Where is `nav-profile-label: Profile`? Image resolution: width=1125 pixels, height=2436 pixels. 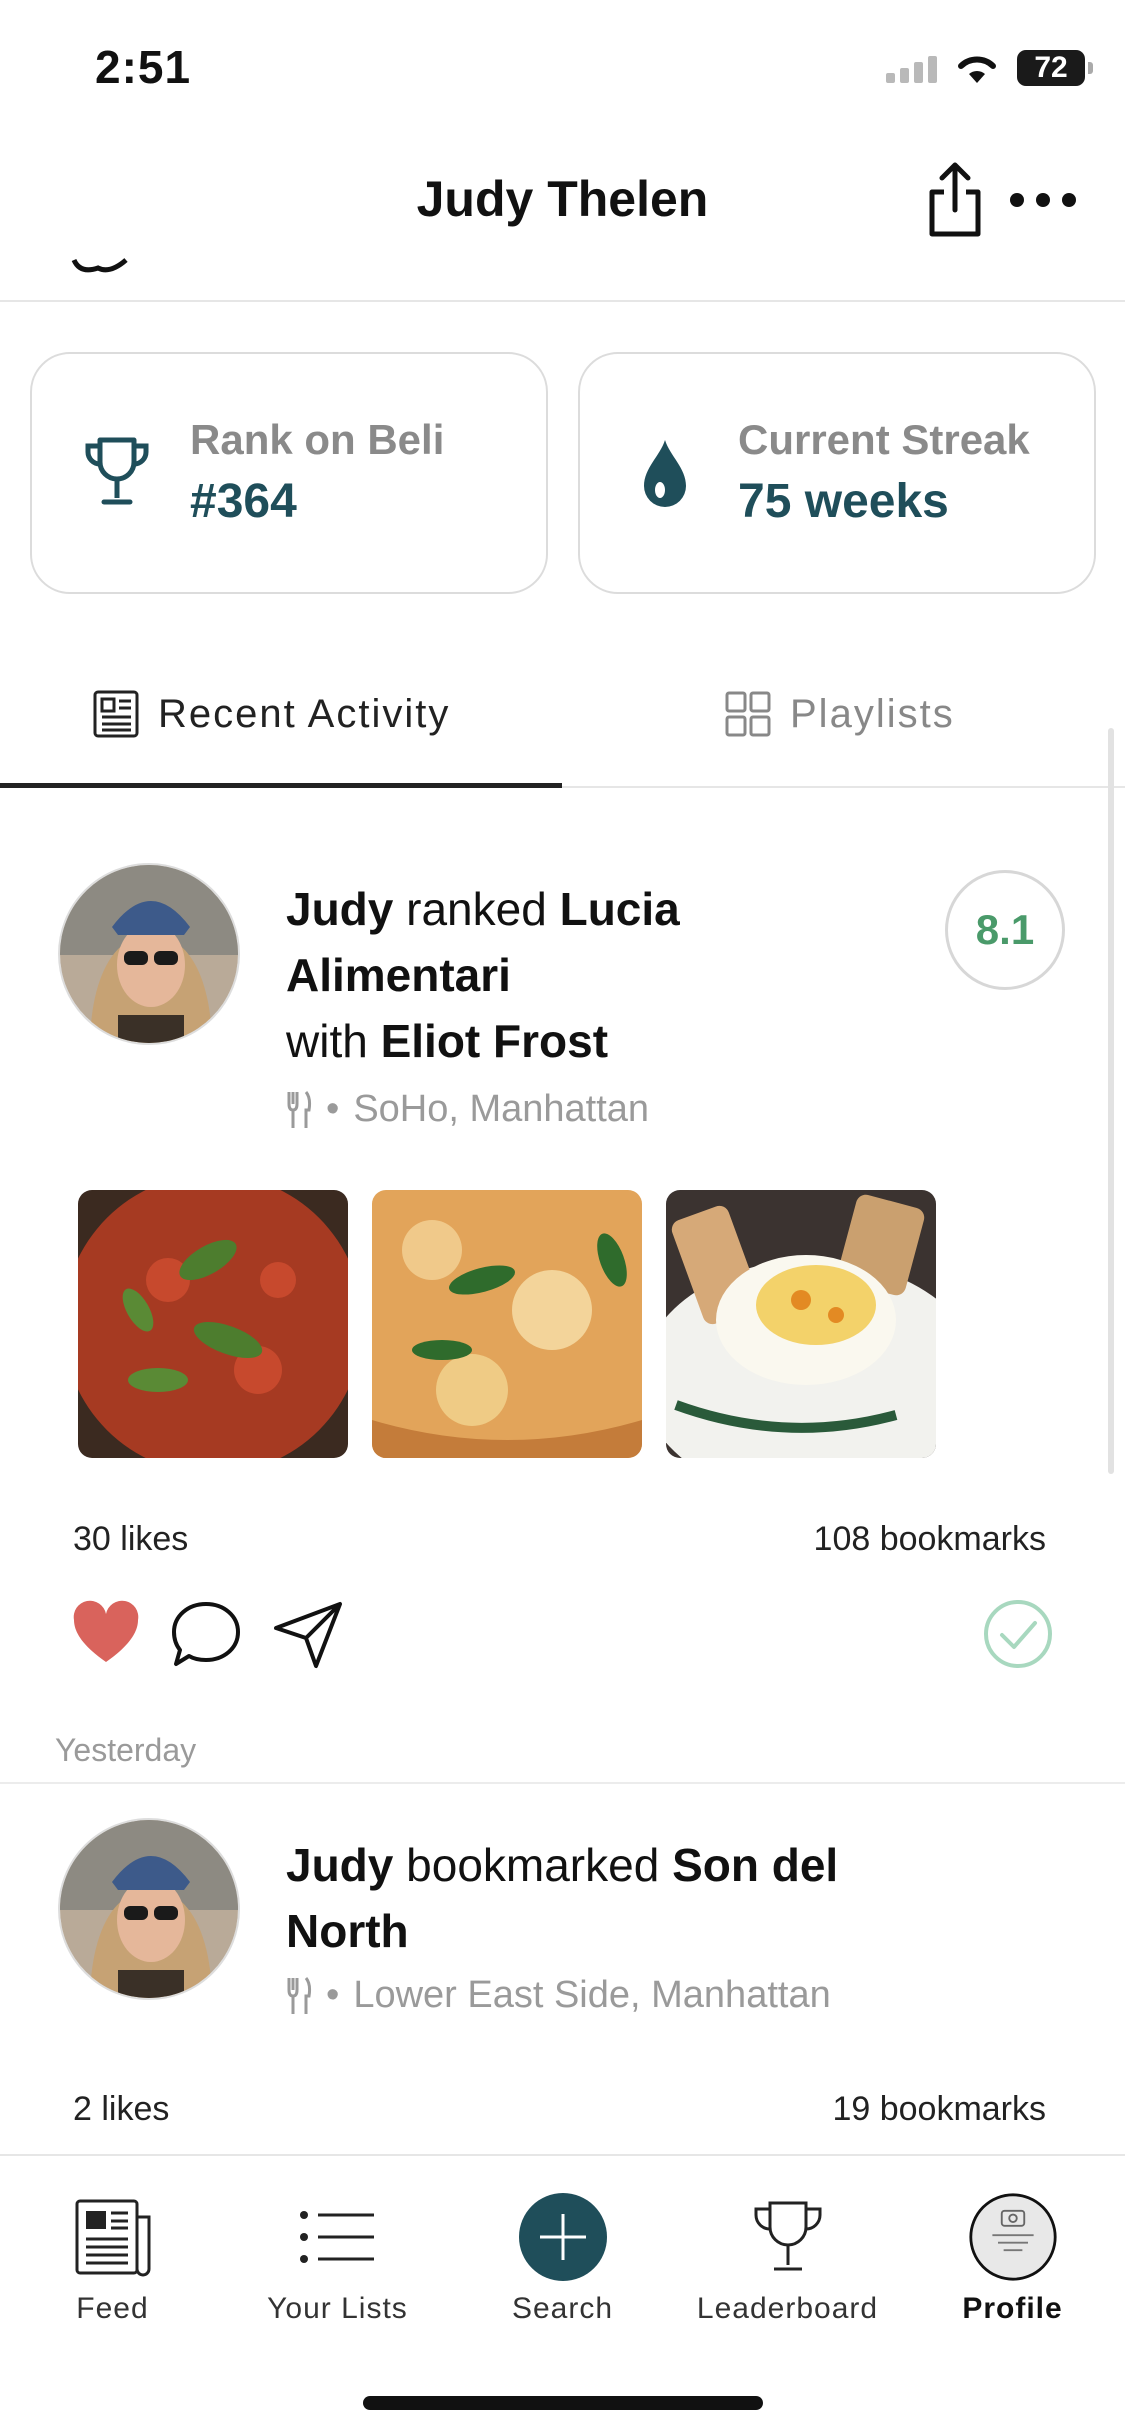 nav-profile-label: Profile is located at coordinates (1012, 2308).